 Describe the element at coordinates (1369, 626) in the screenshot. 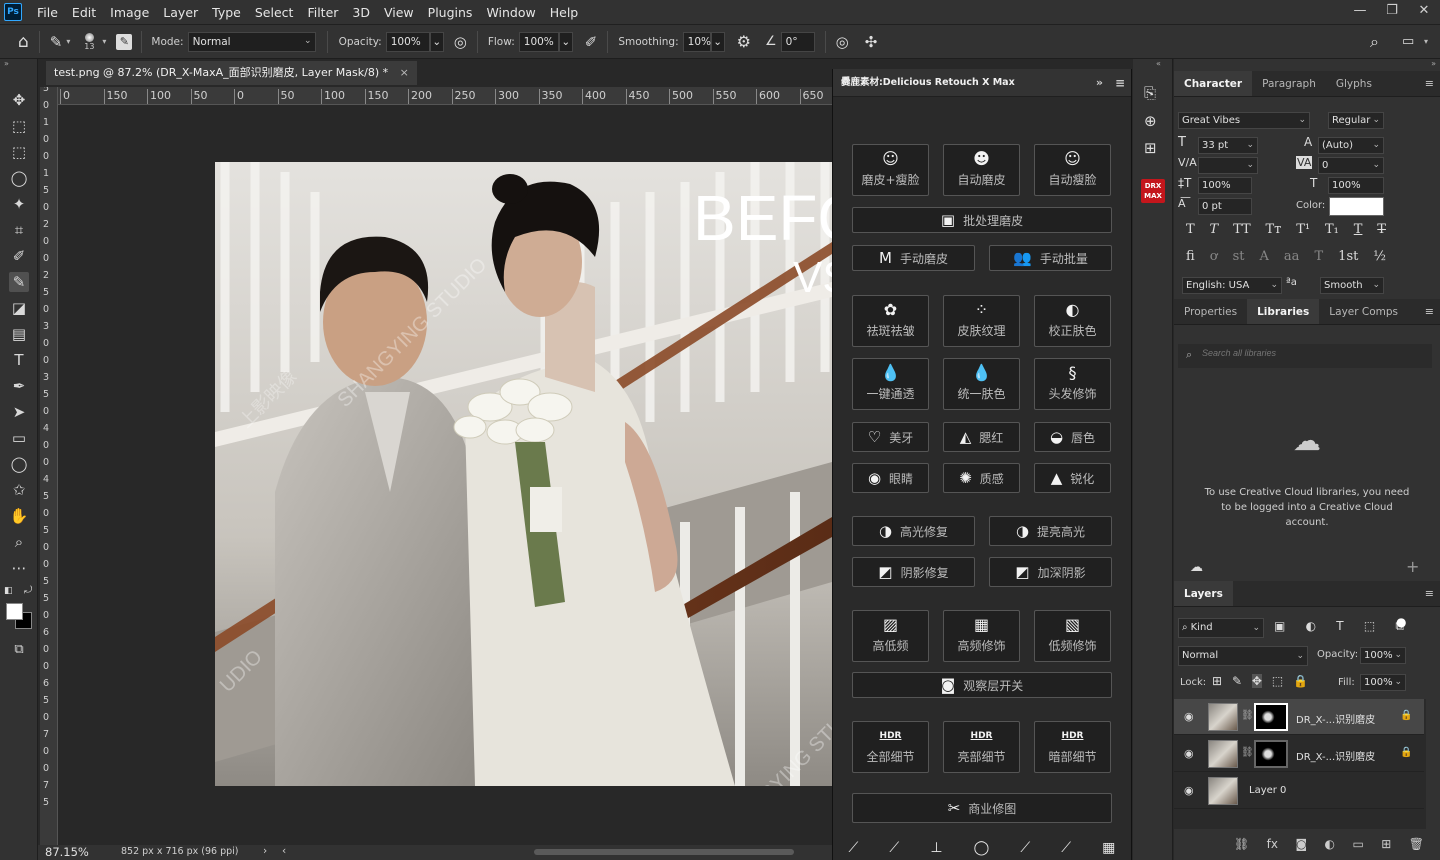

I see `filter-shape-icon: ⬚` at that location.